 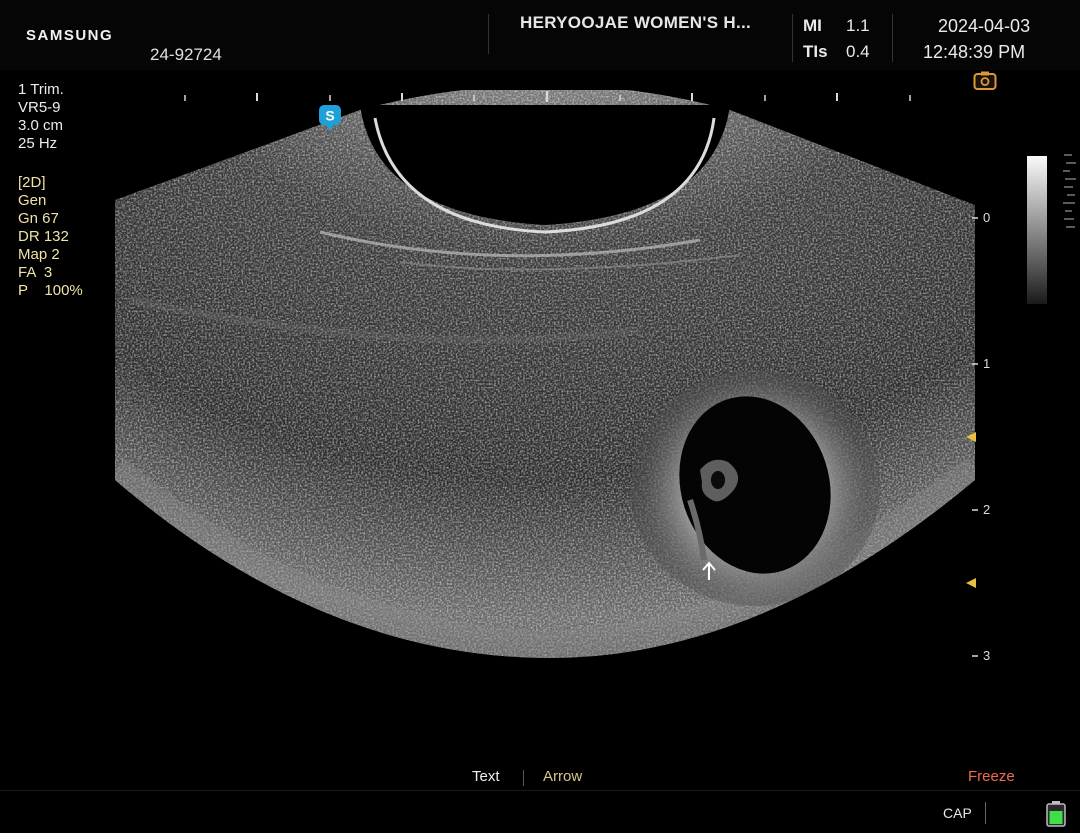 I want to click on focus-marker-icon, so click(x=971, y=583).